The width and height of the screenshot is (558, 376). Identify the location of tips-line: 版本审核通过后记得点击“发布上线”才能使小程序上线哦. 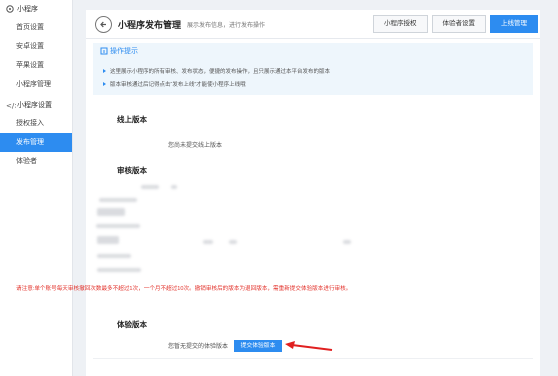
(174, 84).